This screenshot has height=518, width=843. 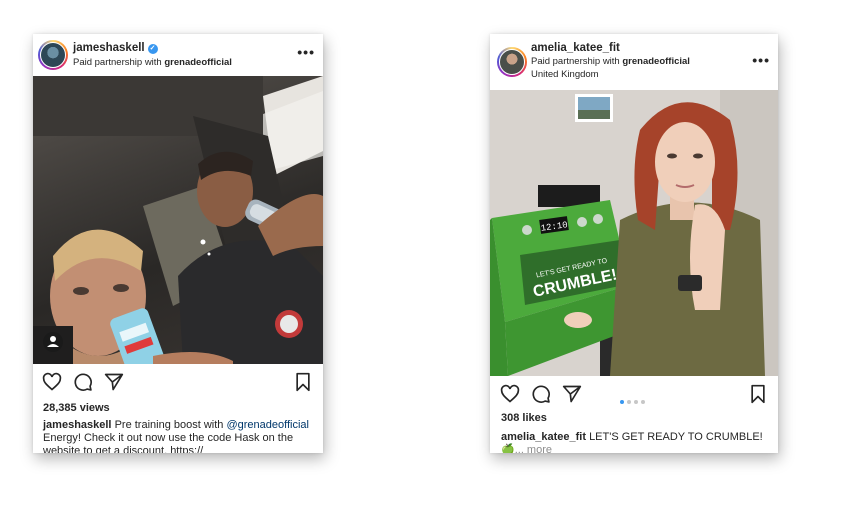 What do you see at coordinates (178, 382) in the screenshot?
I see `post-actions` at bounding box center [178, 382].